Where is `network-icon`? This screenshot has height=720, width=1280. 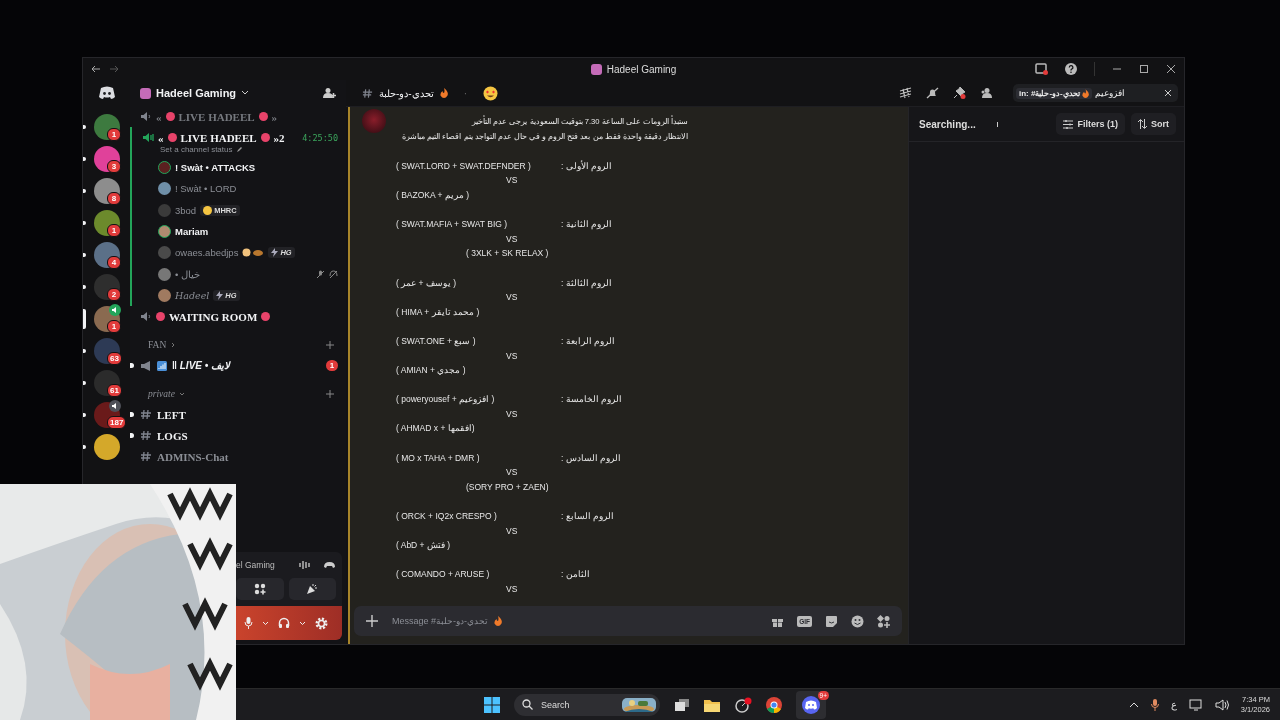 network-icon is located at coordinates (1195, 704).